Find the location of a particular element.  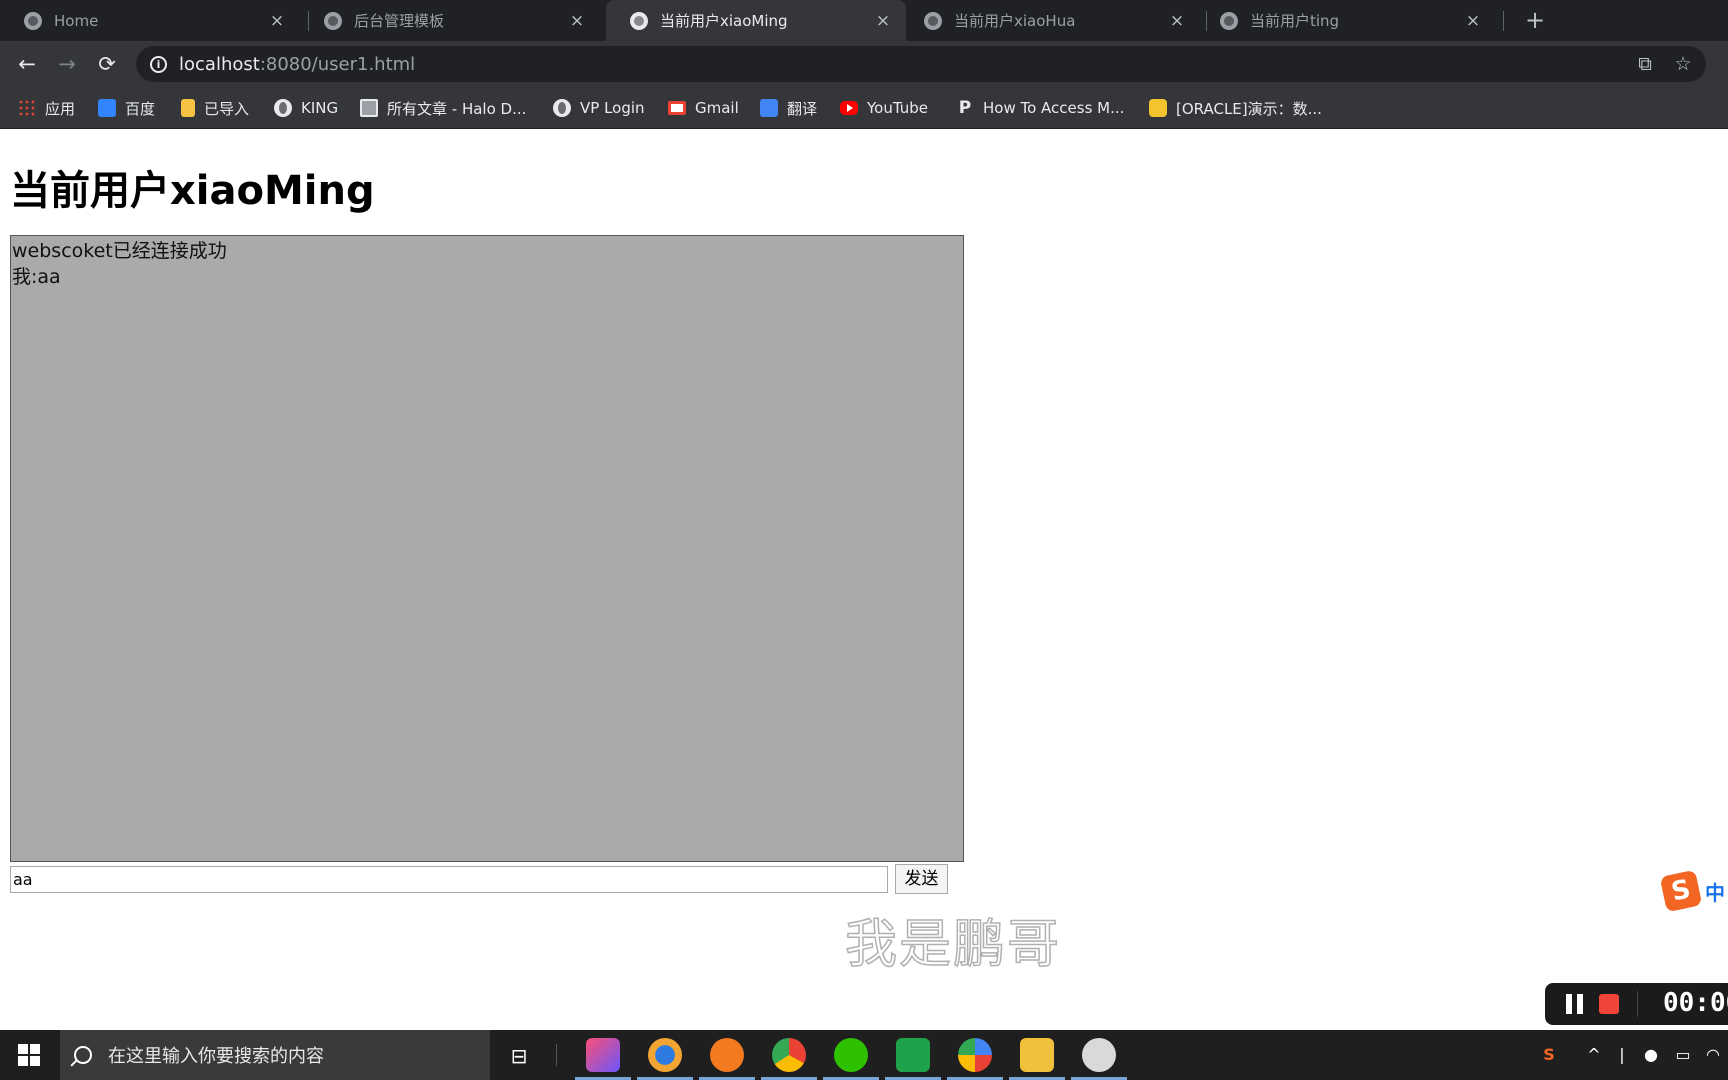

chevron-up-icon: ^ is located at coordinates (1594, 1055).